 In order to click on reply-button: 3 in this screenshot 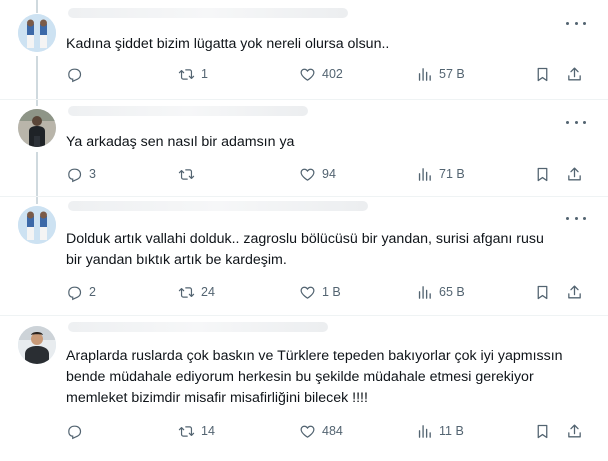, I will do `click(81, 174)`.